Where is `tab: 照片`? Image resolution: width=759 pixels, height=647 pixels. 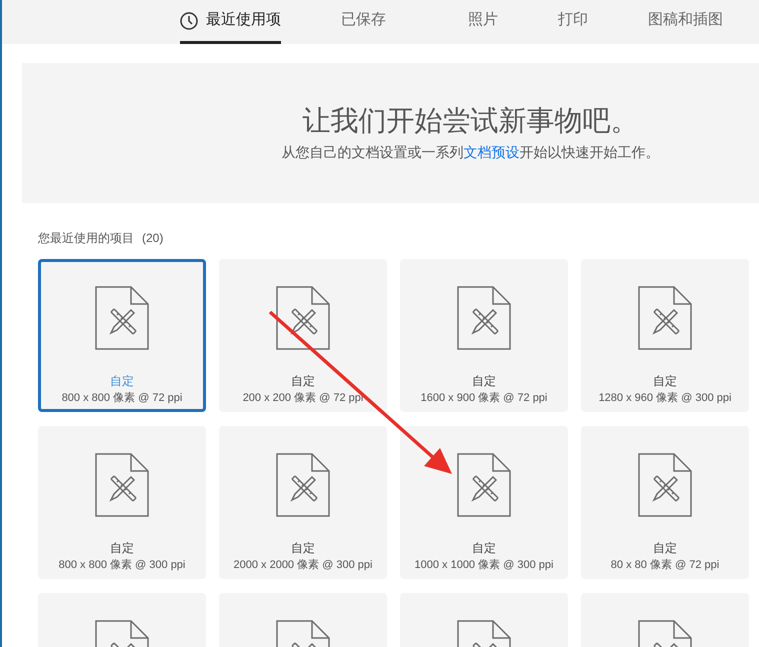
tab: 照片 is located at coordinates (483, 22).